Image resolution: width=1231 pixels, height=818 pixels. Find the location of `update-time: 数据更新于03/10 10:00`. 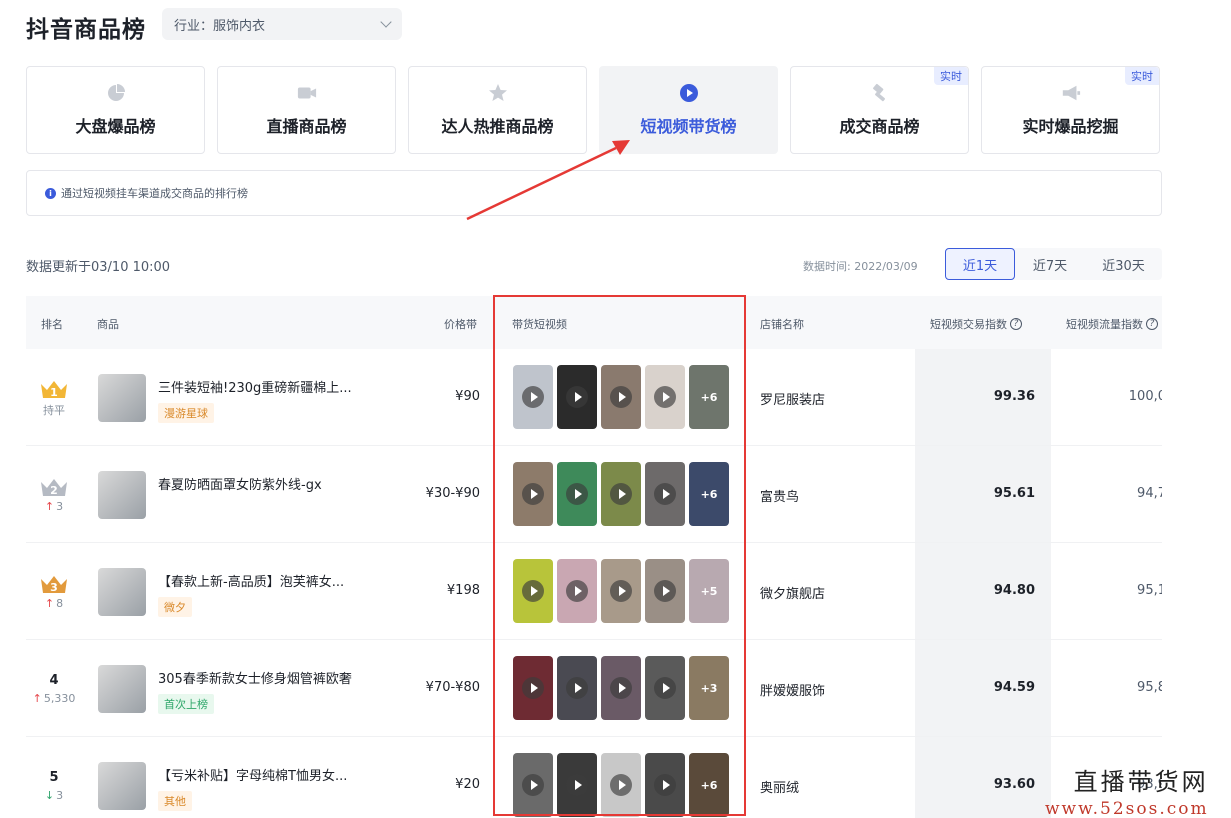

update-time: 数据更新于03/10 10:00 is located at coordinates (98, 267).